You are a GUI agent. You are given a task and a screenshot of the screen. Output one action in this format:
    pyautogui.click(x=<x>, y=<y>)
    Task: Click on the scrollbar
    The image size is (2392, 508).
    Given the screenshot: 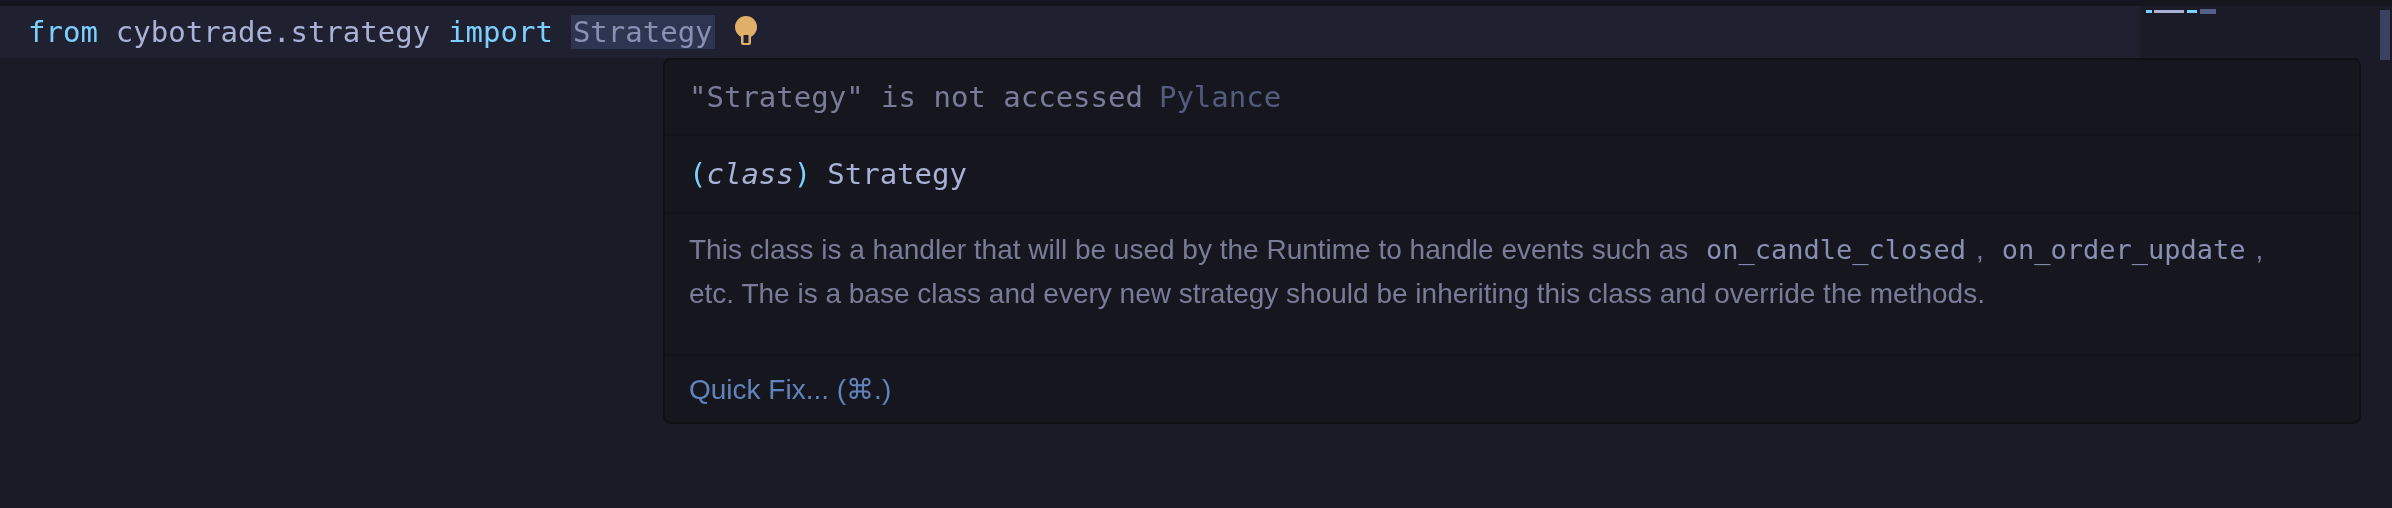 What is the action you would take?
    pyautogui.click(x=2385, y=35)
    